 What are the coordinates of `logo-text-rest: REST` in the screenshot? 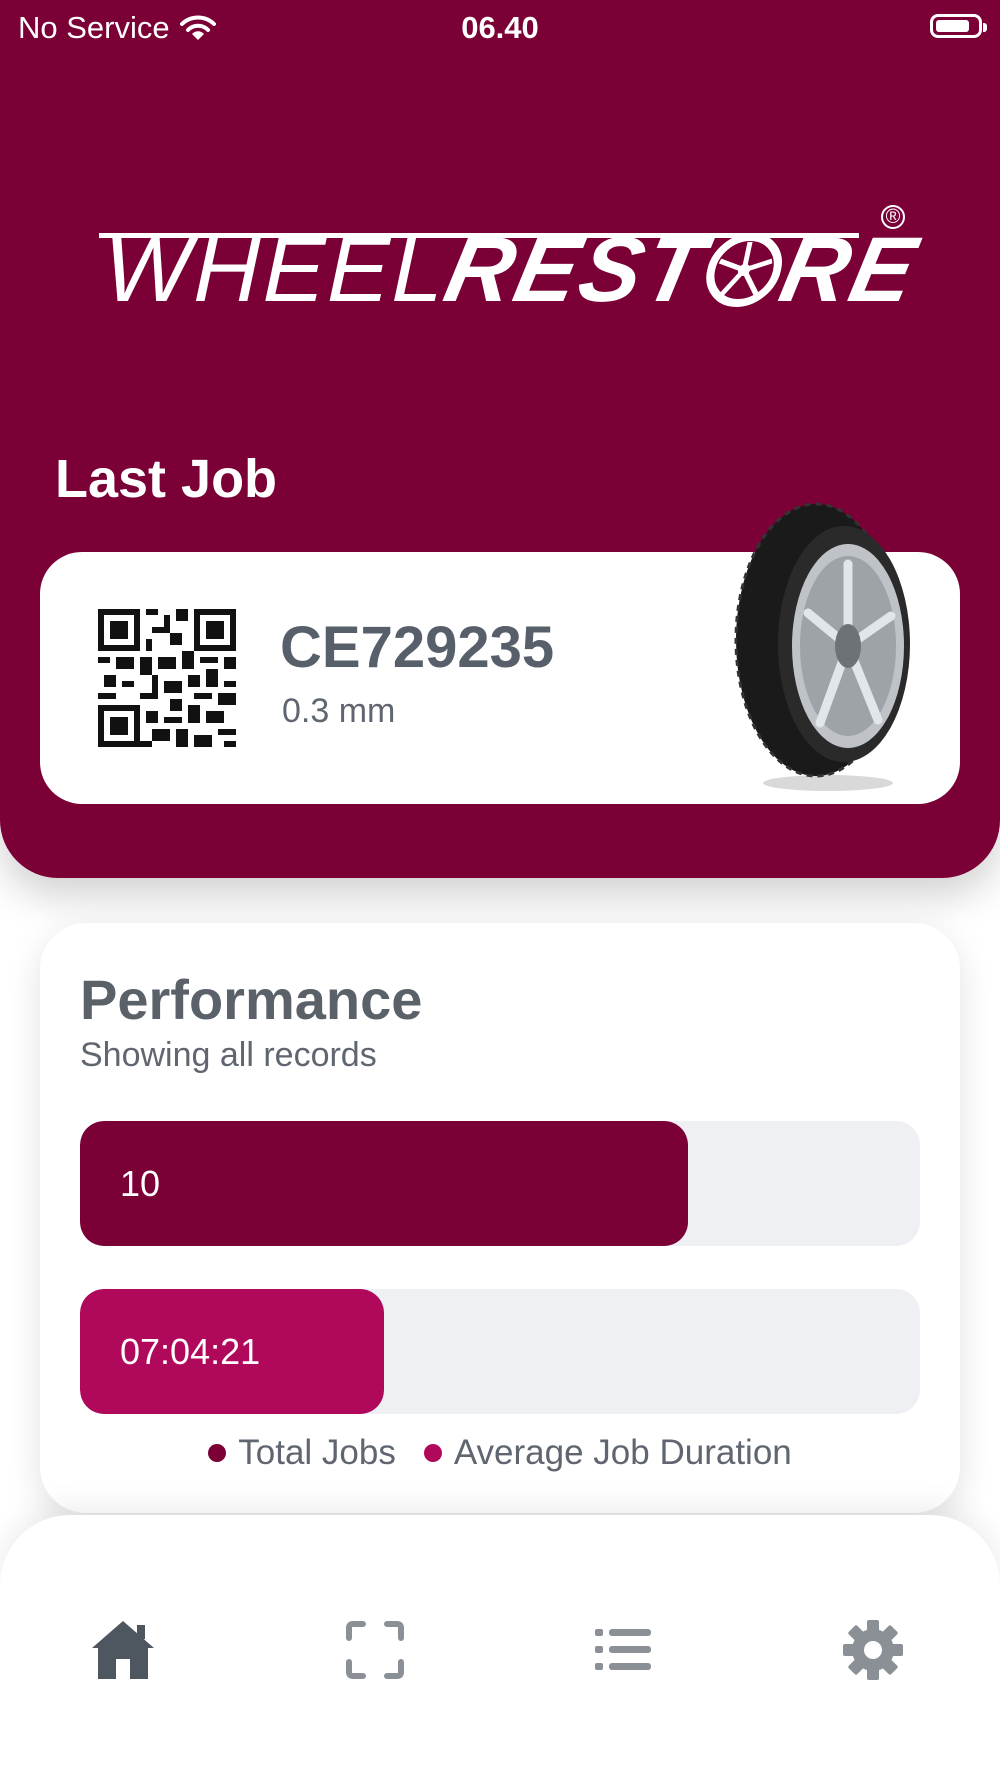 It's located at (576, 270).